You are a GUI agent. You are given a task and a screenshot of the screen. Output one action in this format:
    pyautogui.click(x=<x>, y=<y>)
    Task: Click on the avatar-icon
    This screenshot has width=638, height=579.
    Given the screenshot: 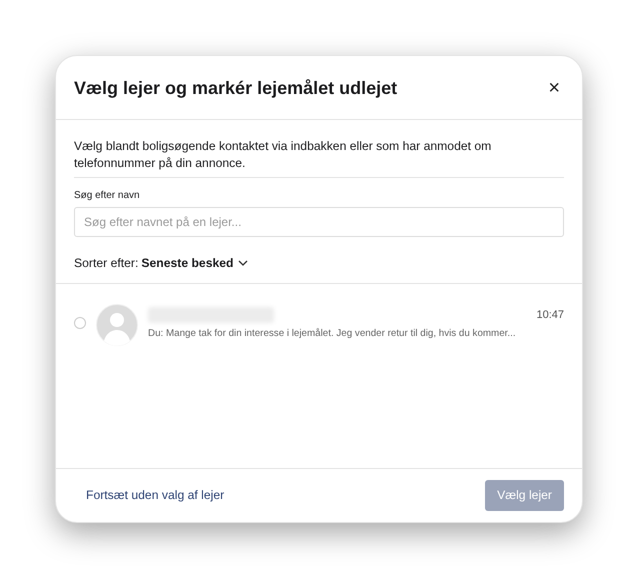 What is the action you would take?
    pyautogui.click(x=117, y=325)
    